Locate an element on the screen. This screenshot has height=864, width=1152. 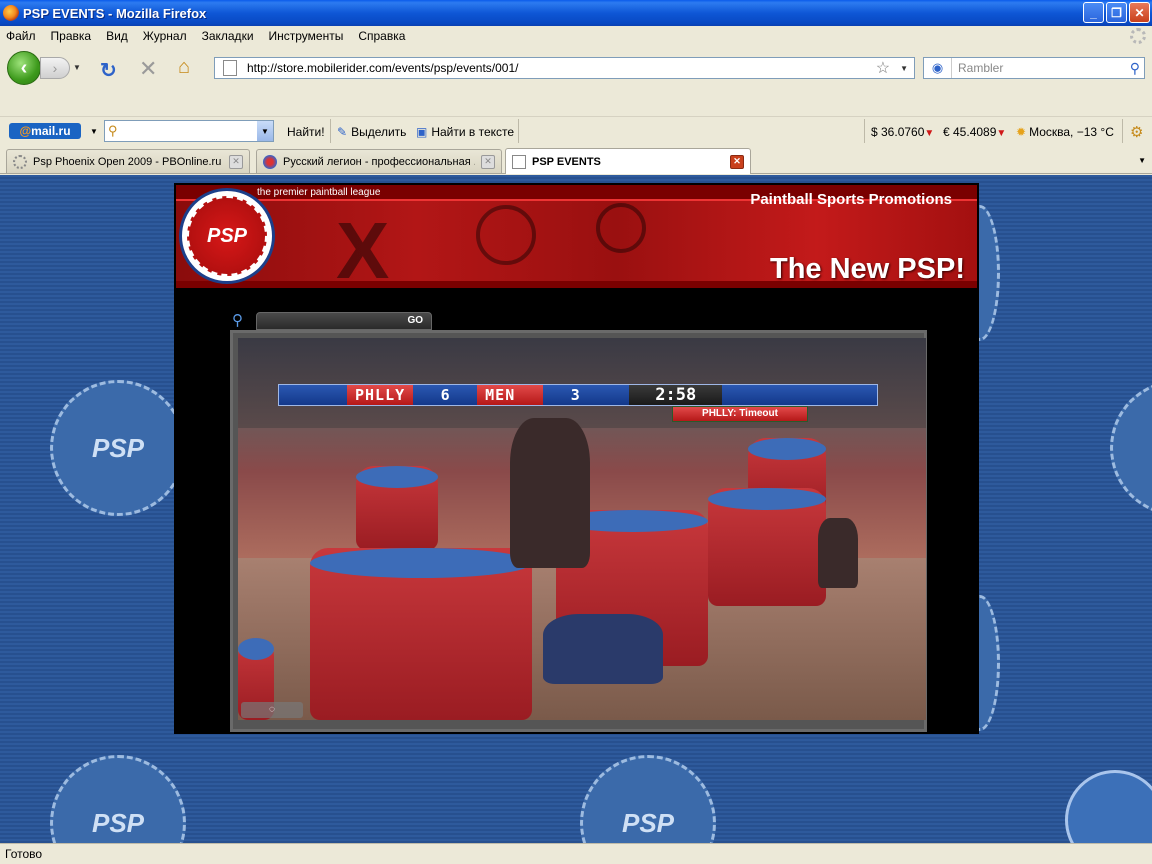
timeout-banner: PHLLY: Timeout is located at coordinates (740, 414).